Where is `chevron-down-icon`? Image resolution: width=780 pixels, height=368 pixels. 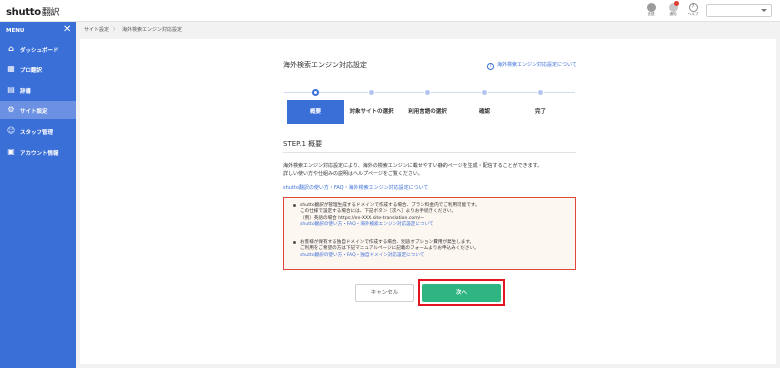 chevron-down-icon is located at coordinates (764, 10).